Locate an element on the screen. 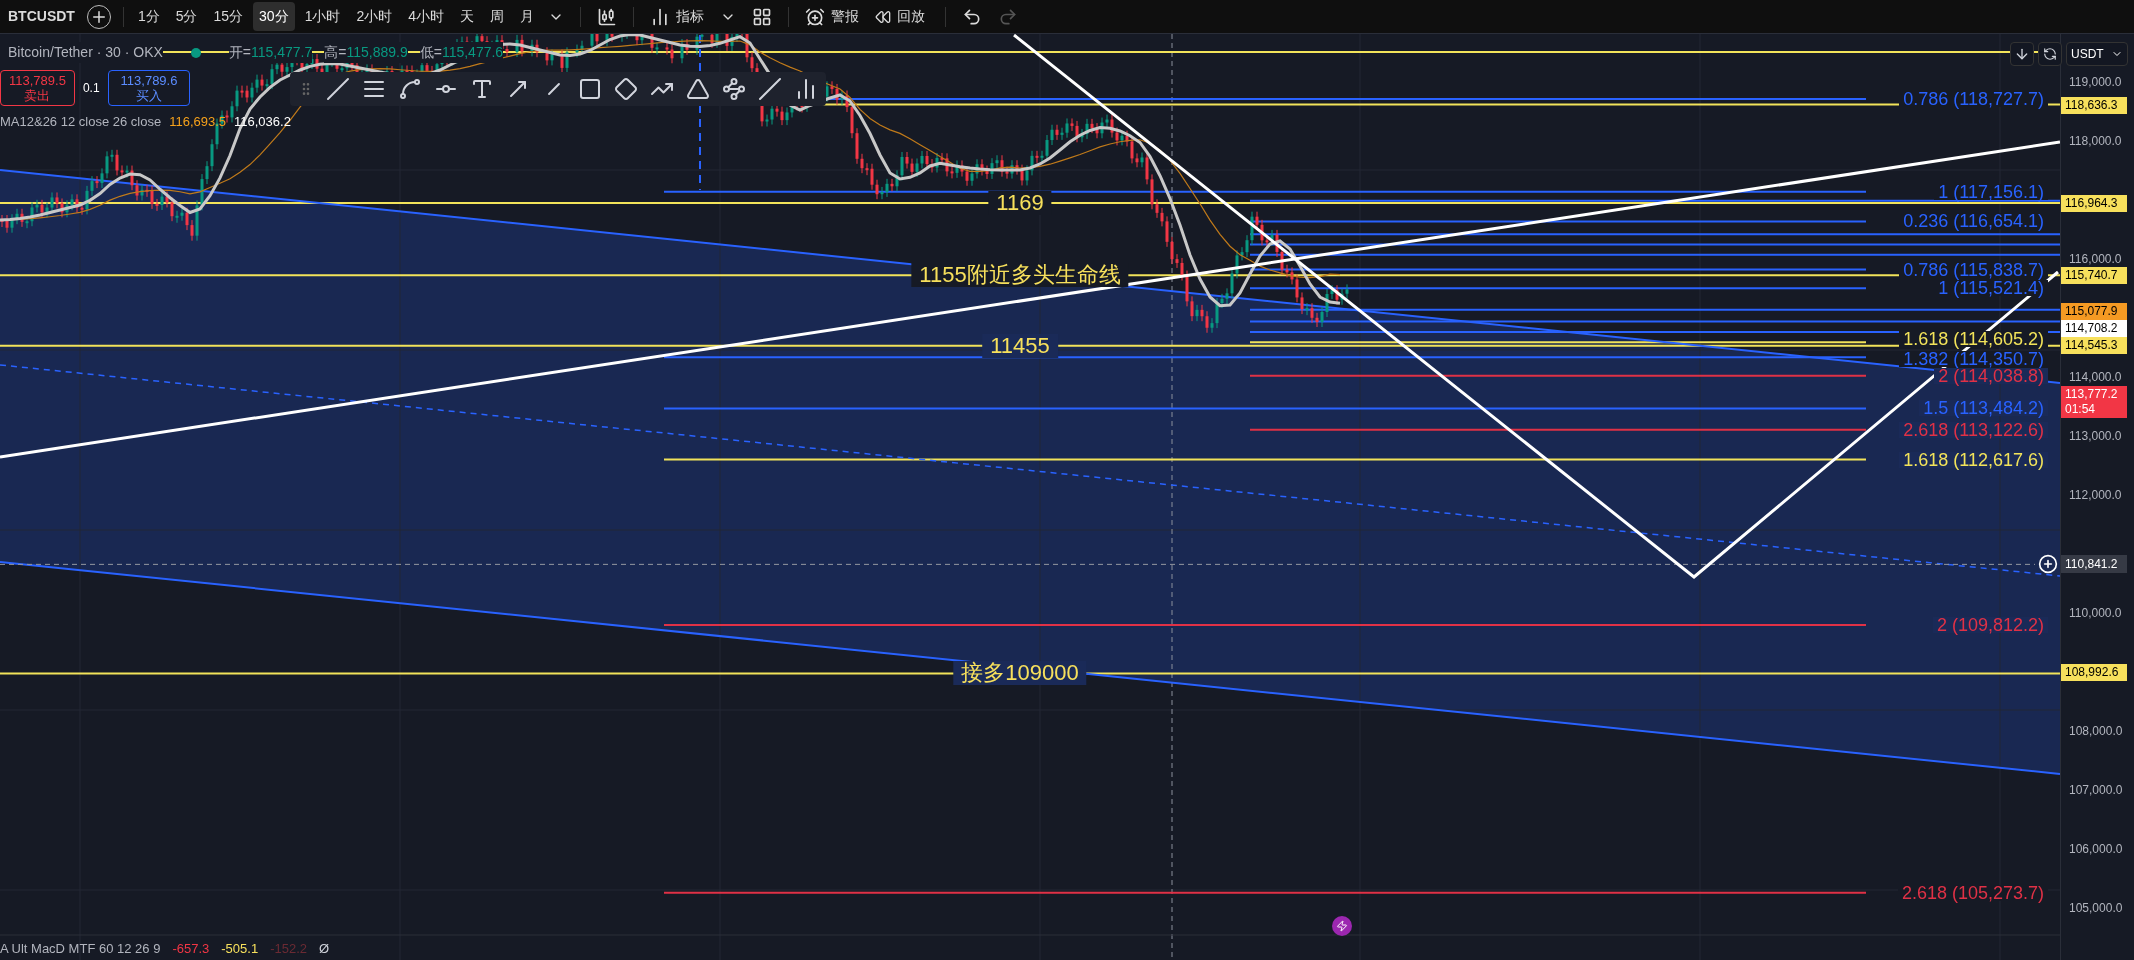 This screenshot has height=960, width=2134. price-tag: 118,636.3 is located at coordinates (2094, 105).